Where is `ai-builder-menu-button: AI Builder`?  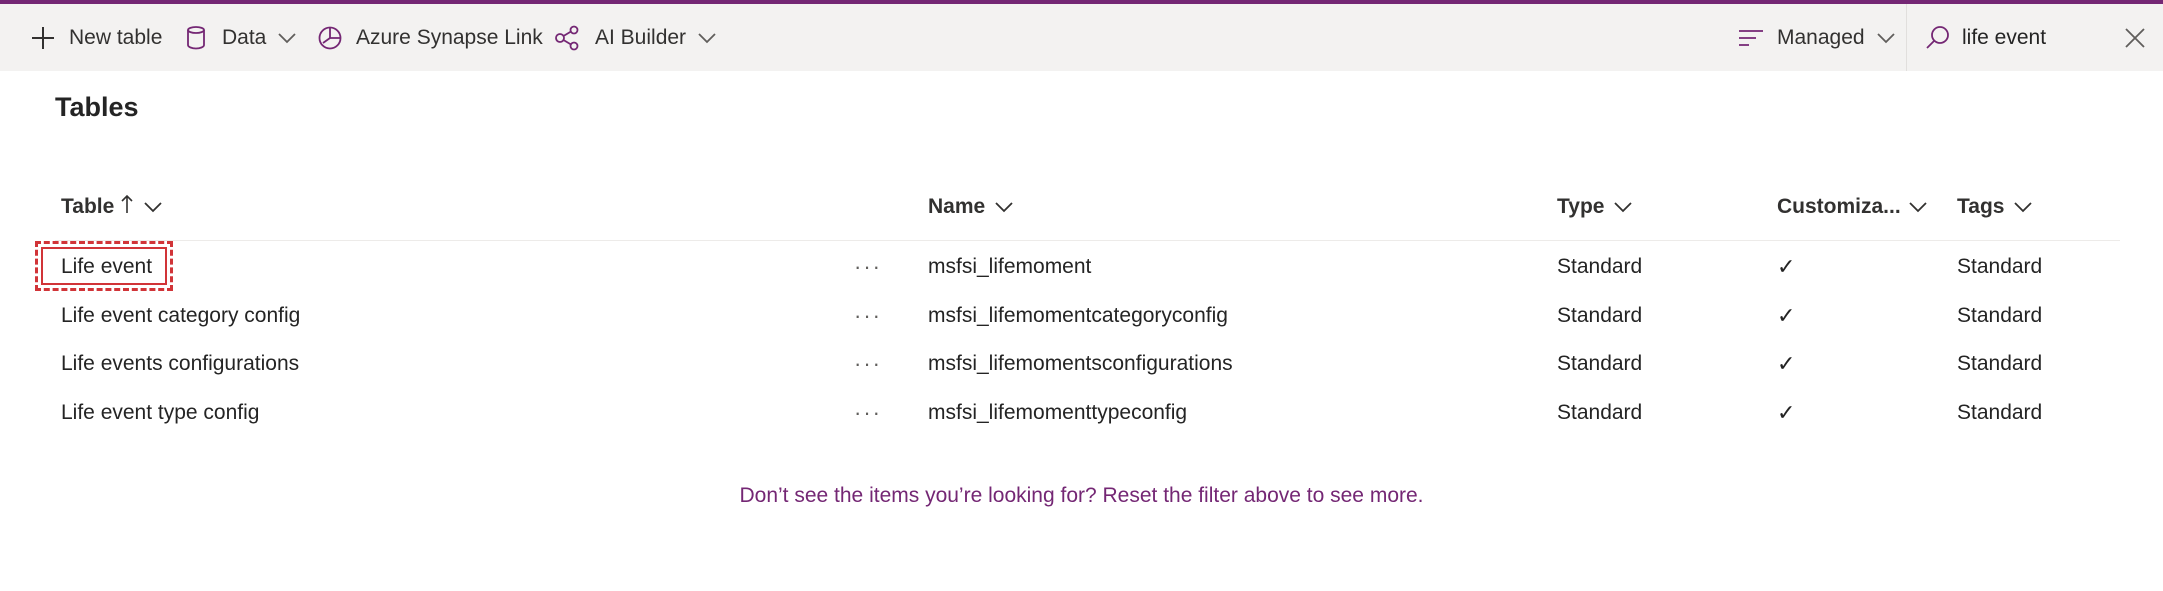
ai-builder-menu-button: AI Builder is located at coordinates (635, 37).